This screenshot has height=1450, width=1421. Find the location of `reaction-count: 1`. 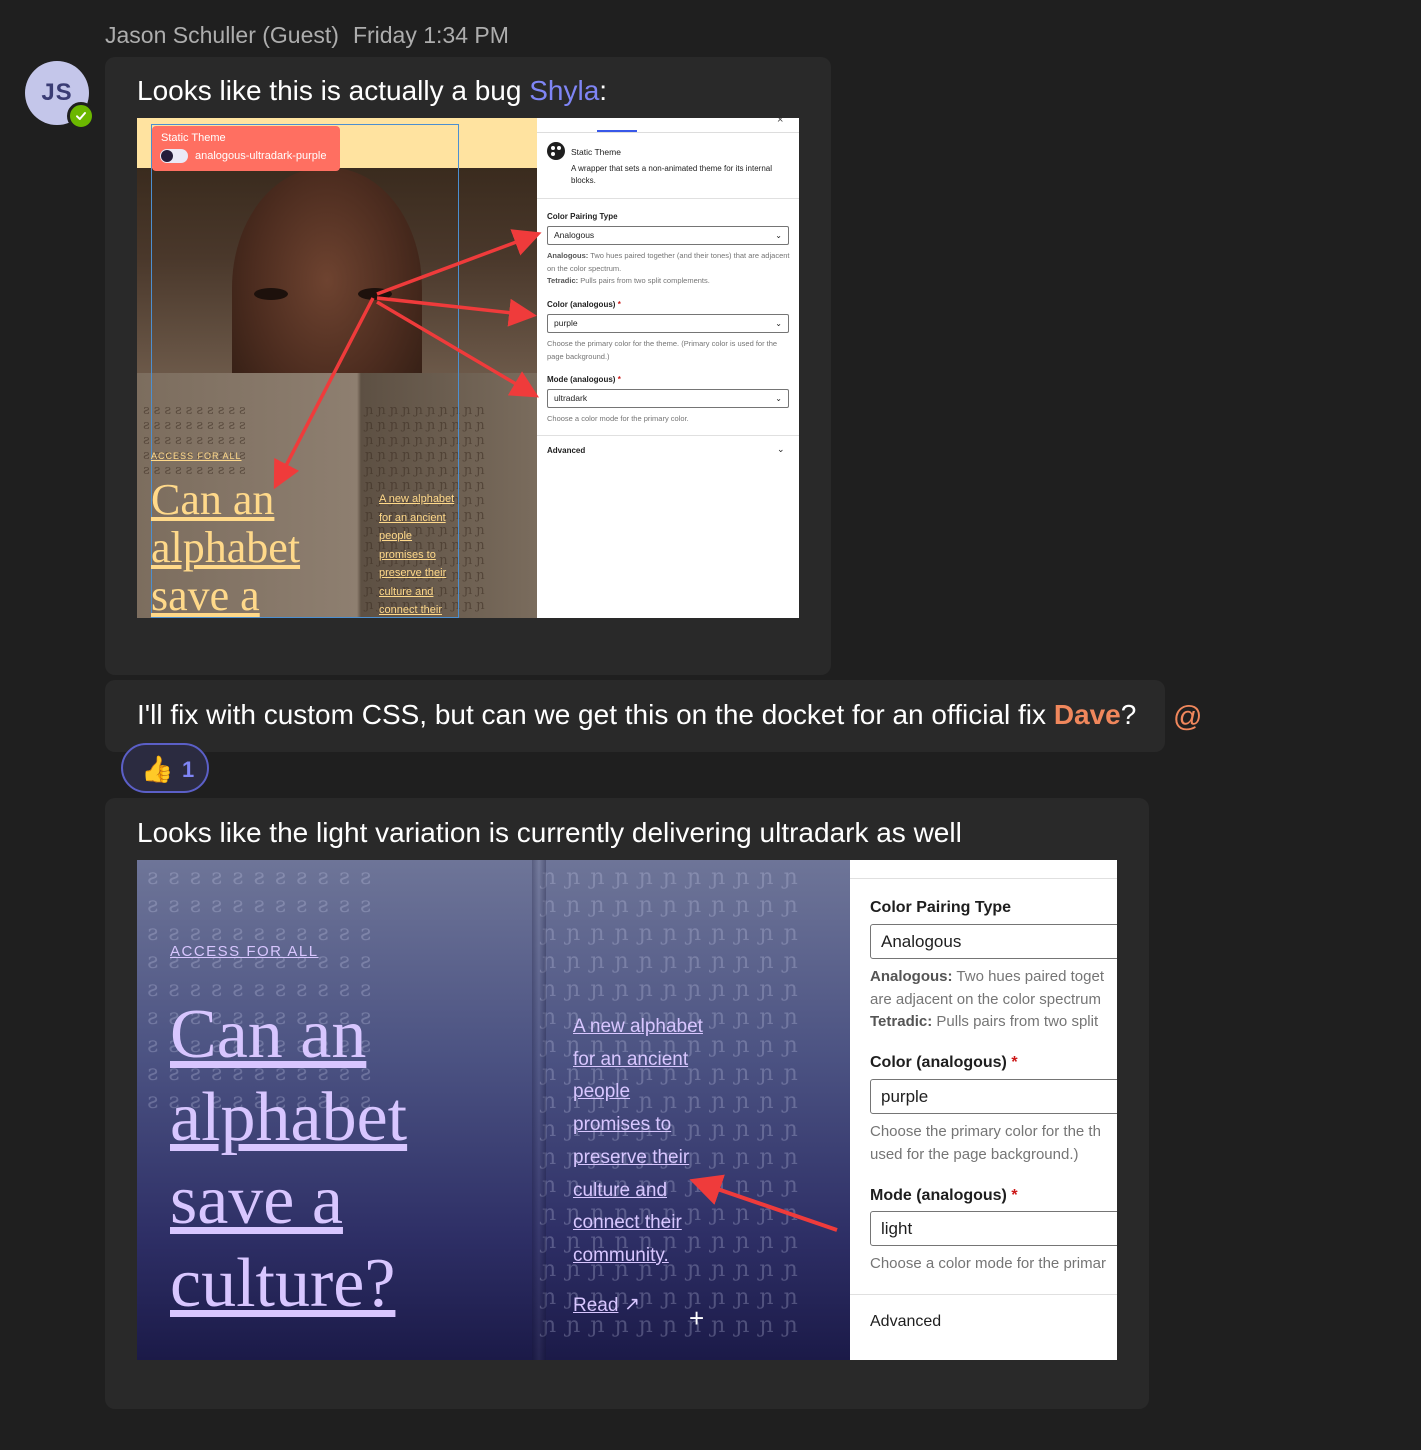

reaction-count: 1 is located at coordinates (188, 769).